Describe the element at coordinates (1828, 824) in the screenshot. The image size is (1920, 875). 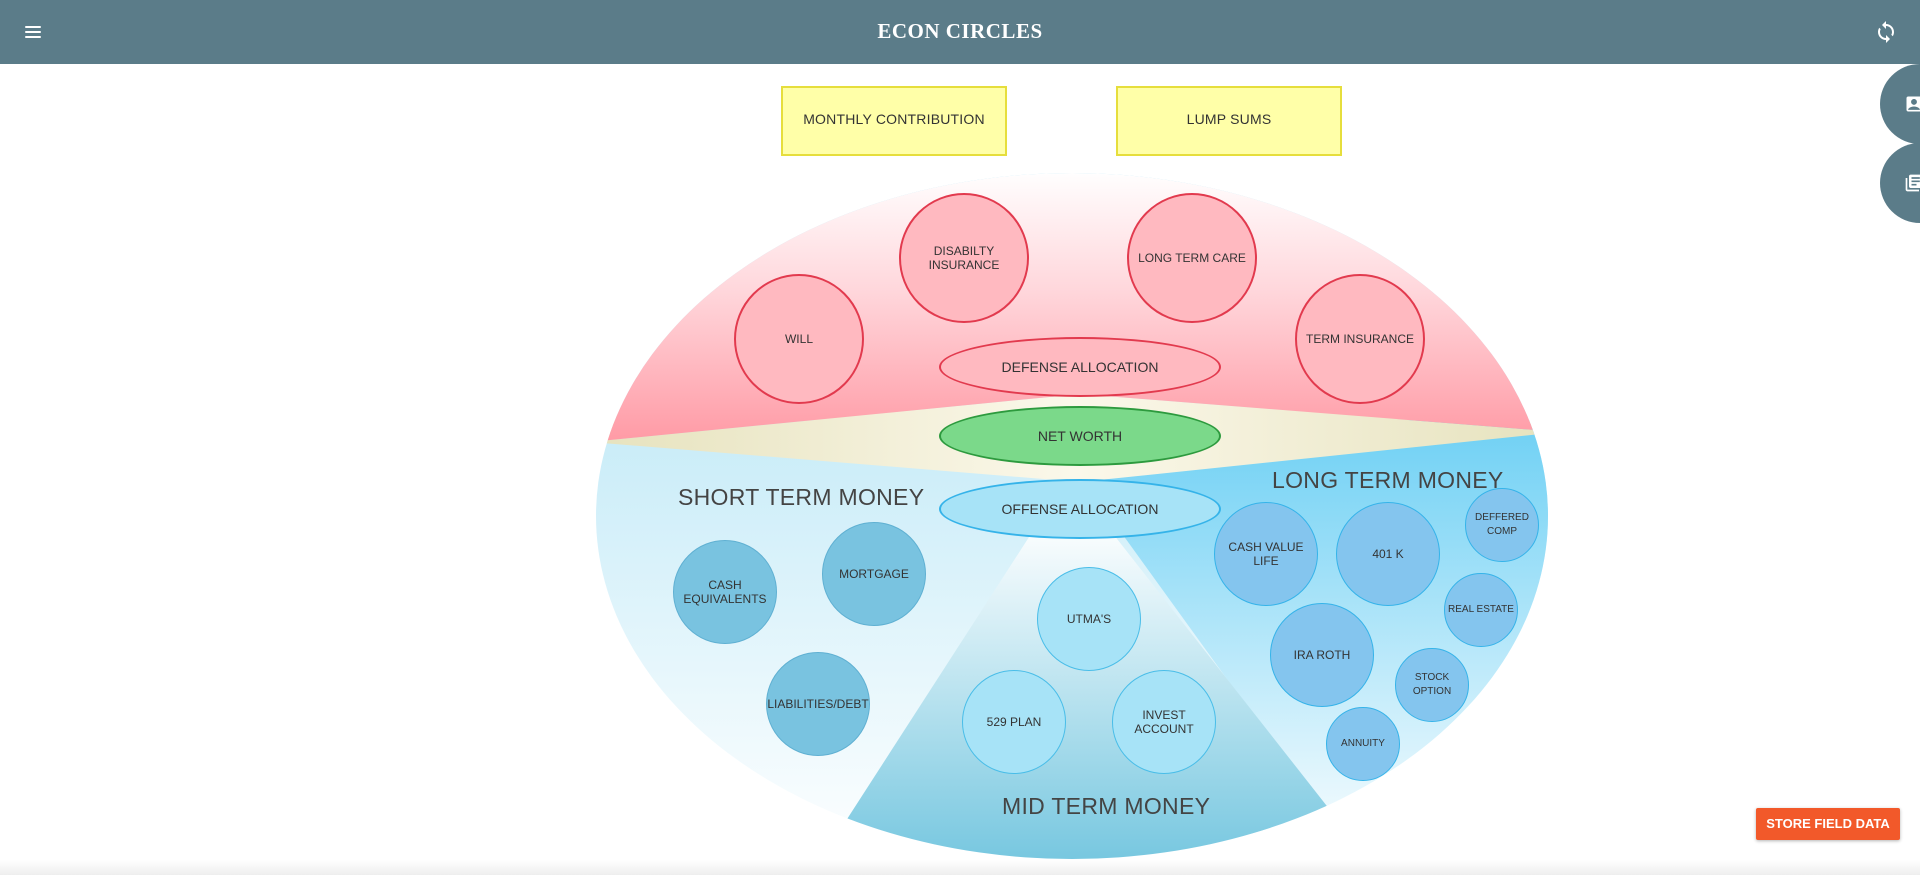
I see `store-field-data-button: STORE FIELD DATA` at that location.